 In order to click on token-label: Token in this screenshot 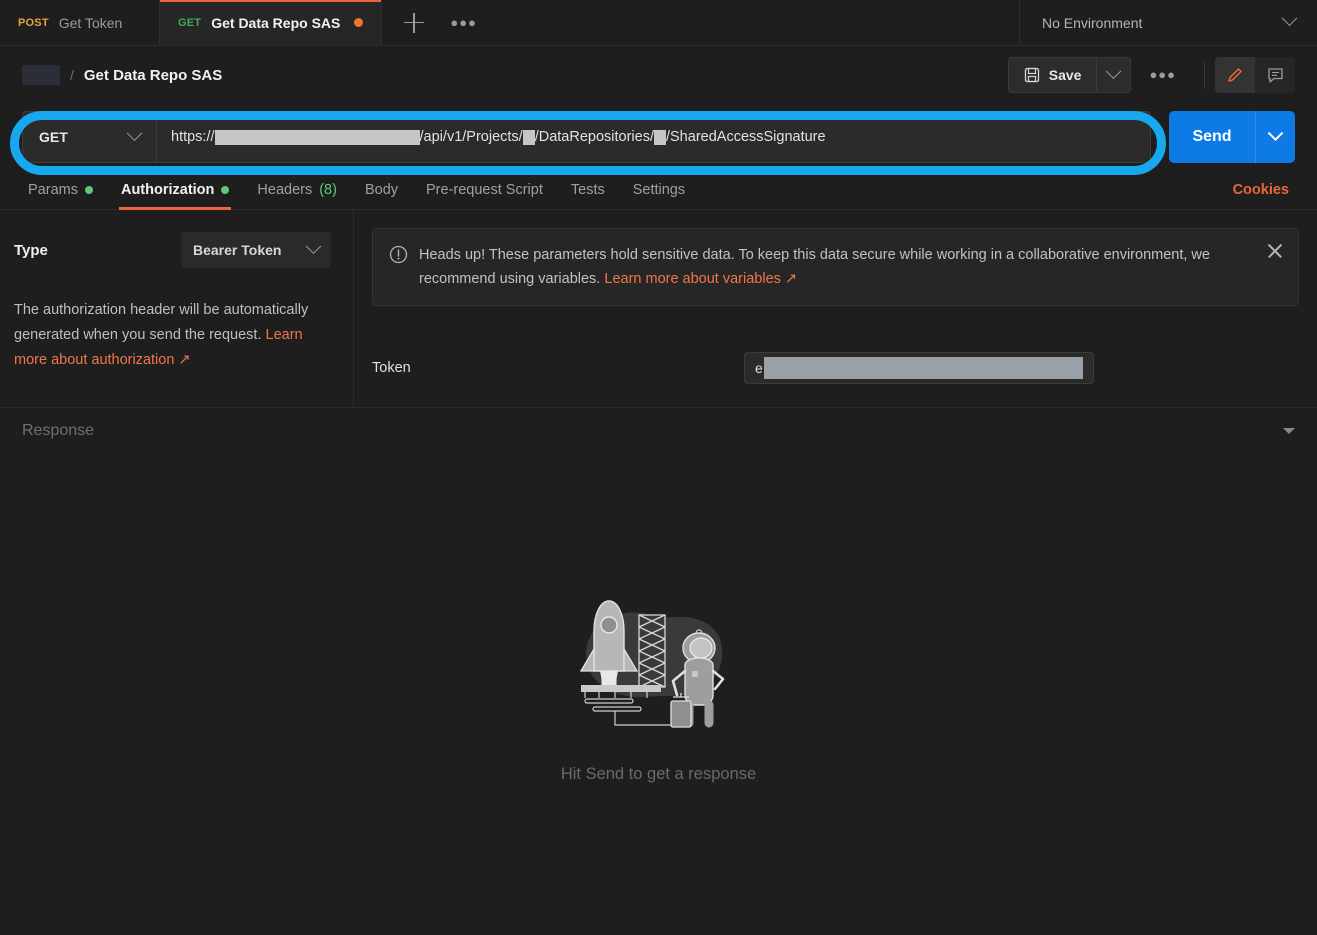, I will do `click(391, 368)`.